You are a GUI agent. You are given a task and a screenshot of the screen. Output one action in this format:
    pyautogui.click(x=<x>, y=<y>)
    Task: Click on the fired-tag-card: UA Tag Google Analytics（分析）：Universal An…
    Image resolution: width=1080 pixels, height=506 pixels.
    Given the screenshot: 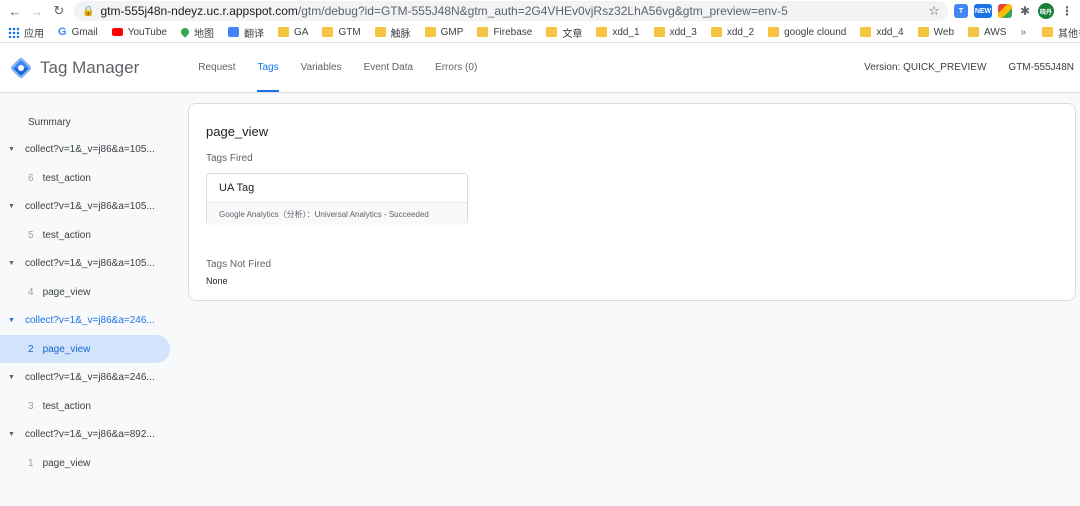 What is the action you would take?
    pyautogui.click(x=337, y=199)
    